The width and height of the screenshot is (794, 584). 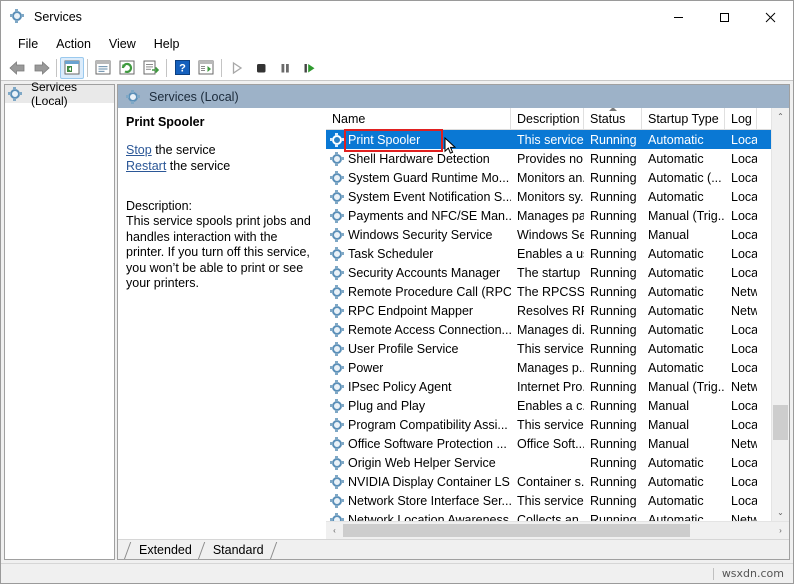 I want to click on show-action-pane-button, so click(x=206, y=68).